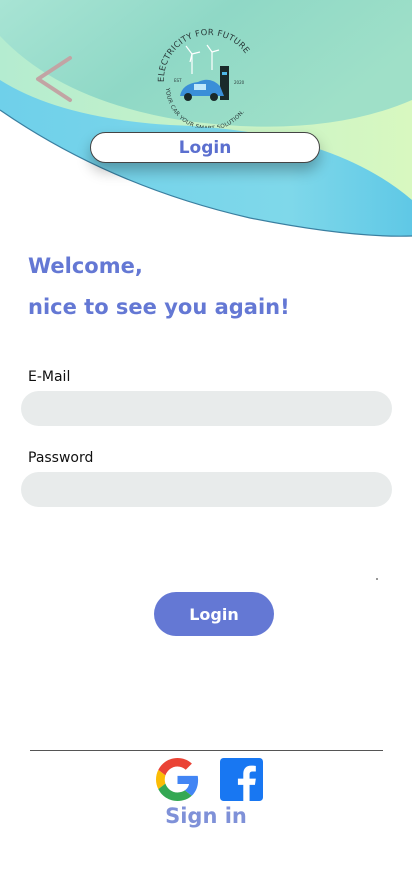  What do you see at coordinates (178, 80) in the screenshot?
I see `logo-est-text: EST` at bounding box center [178, 80].